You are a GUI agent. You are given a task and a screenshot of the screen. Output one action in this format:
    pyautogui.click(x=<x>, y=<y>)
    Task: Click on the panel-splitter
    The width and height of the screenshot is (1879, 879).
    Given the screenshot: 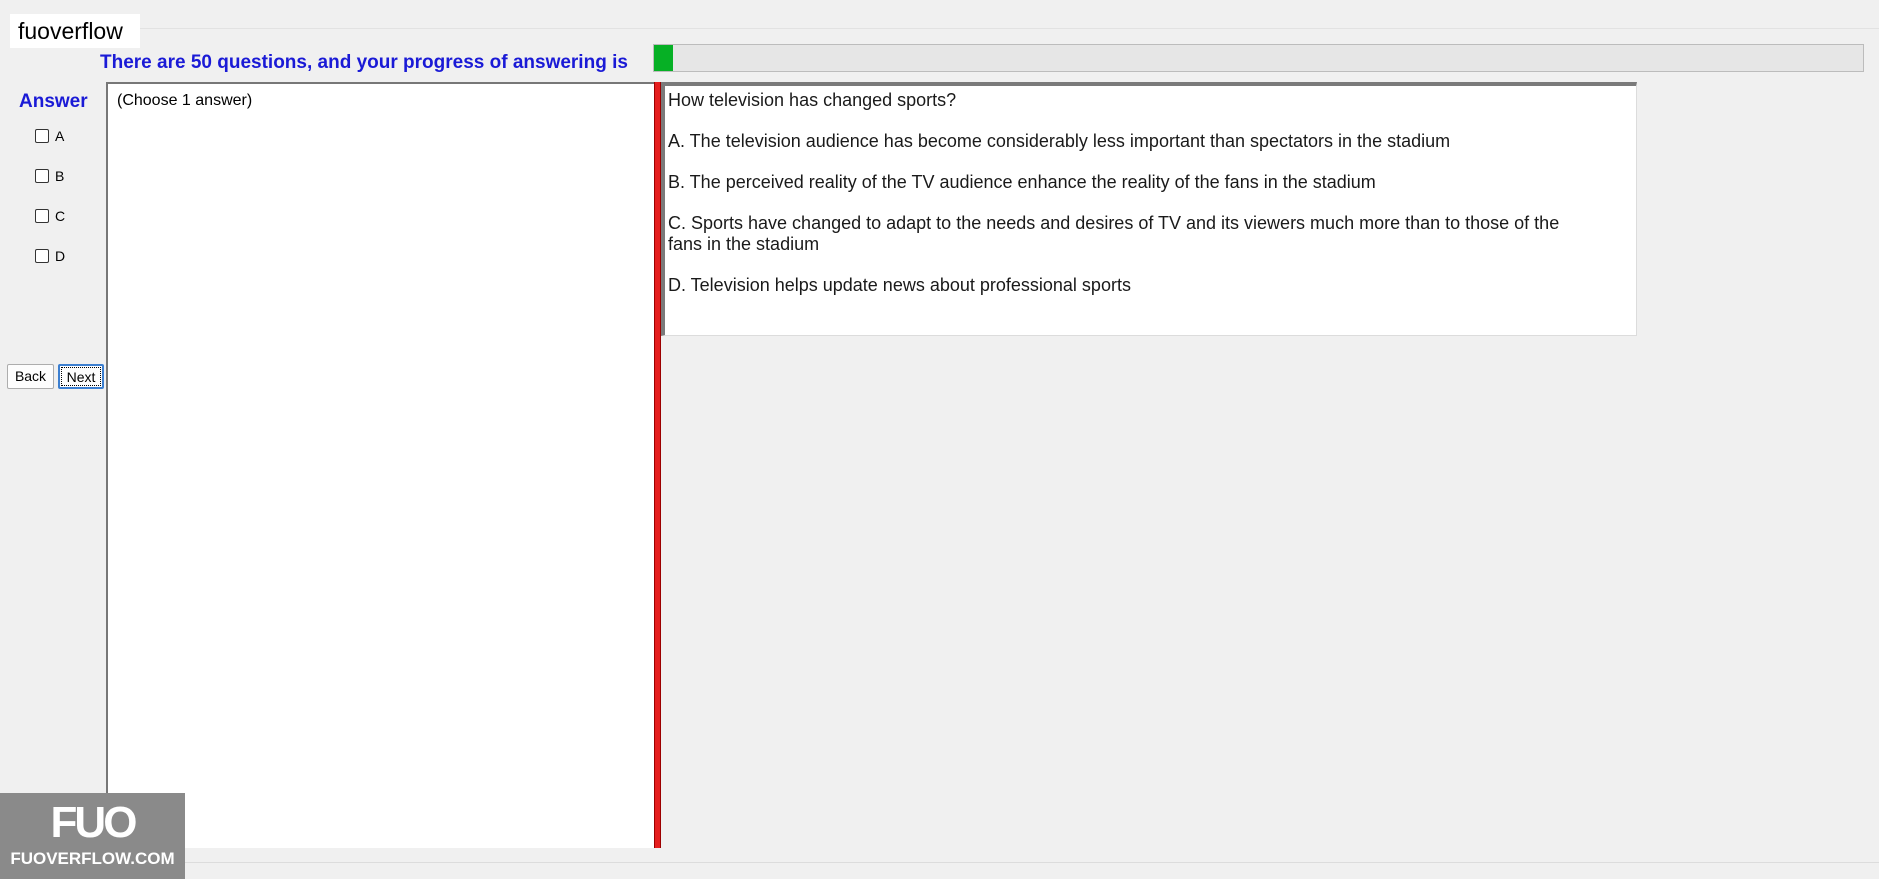 What is the action you would take?
    pyautogui.click(x=657, y=465)
    